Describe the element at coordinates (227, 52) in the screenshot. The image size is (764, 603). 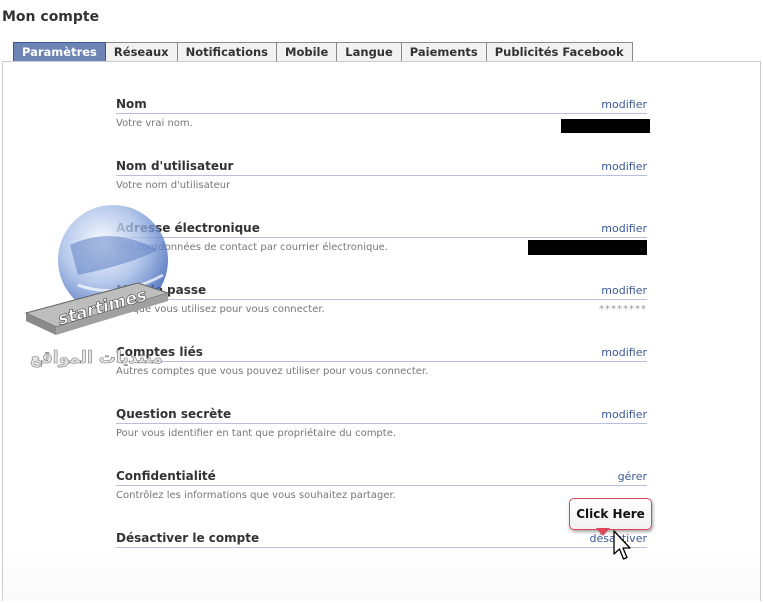
I see `tab-notifications: Notifications` at that location.